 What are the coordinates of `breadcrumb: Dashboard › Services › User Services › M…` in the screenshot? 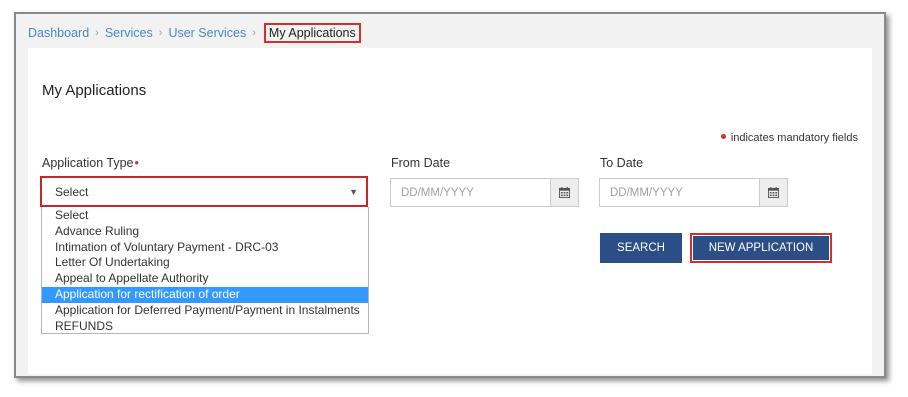 It's located at (194, 33).